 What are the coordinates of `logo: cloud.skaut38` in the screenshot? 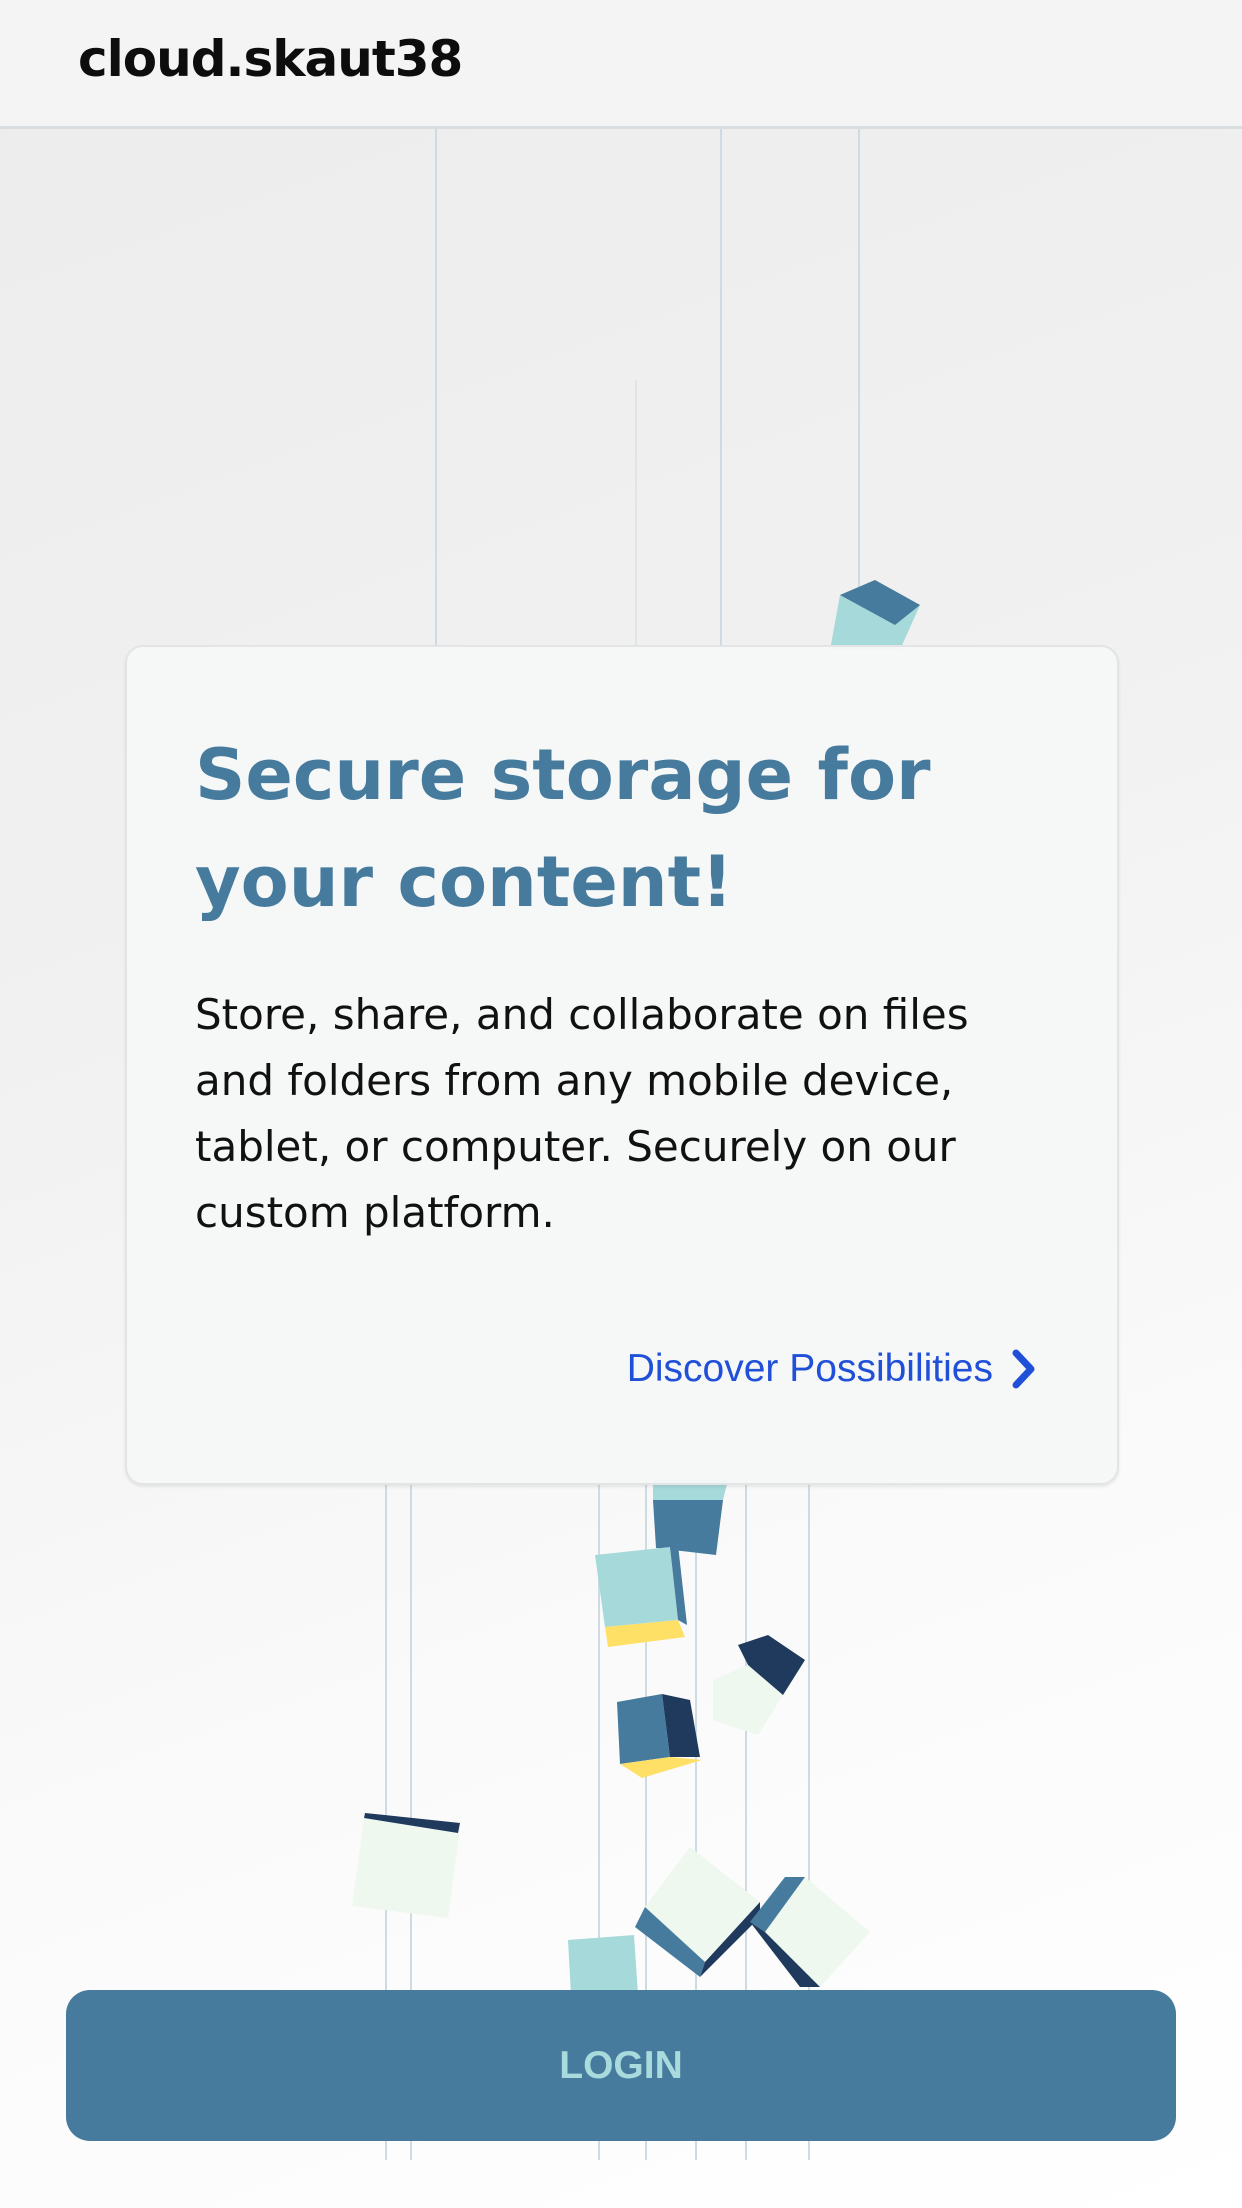 It's located at (270, 59).